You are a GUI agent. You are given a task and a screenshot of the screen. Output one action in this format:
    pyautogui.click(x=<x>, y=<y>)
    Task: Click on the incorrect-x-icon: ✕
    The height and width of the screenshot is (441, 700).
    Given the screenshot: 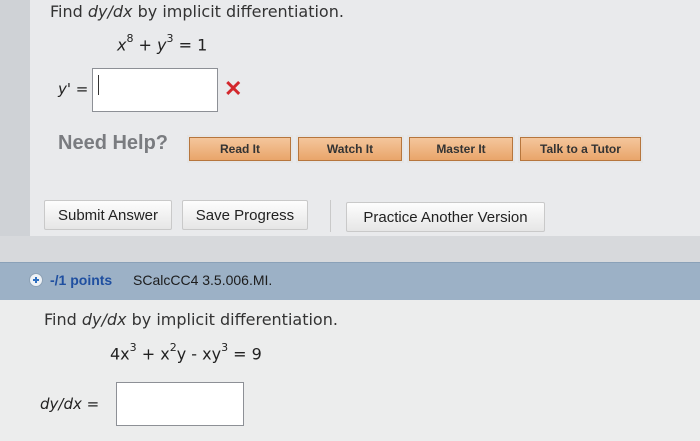 What is the action you would take?
    pyautogui.click(x=233, y=88)
    